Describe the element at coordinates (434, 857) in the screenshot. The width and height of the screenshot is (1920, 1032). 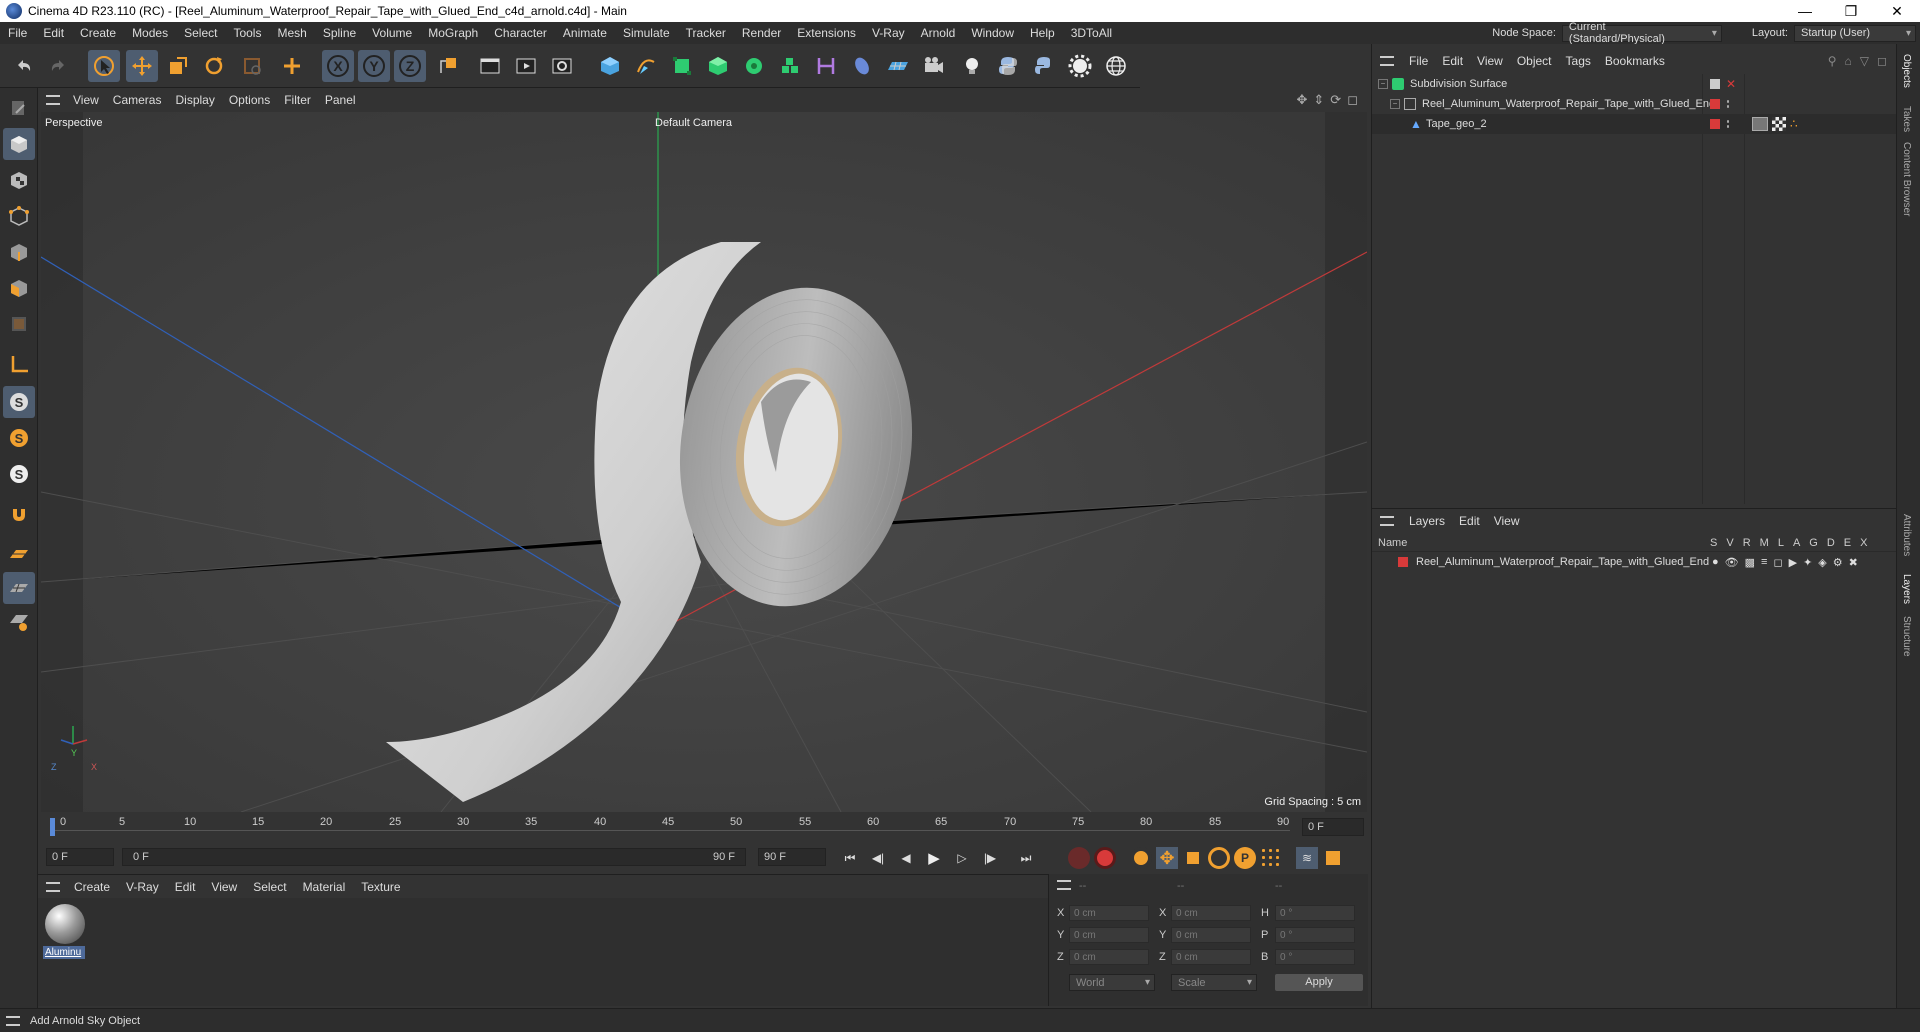
I see `frame-range-slider: 0 F 90 F` at that location.